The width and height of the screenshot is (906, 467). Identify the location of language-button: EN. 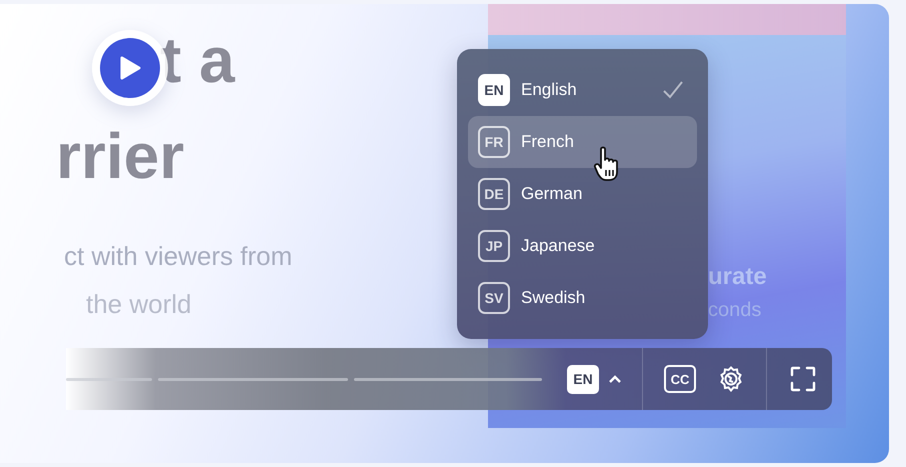
(594, 379).